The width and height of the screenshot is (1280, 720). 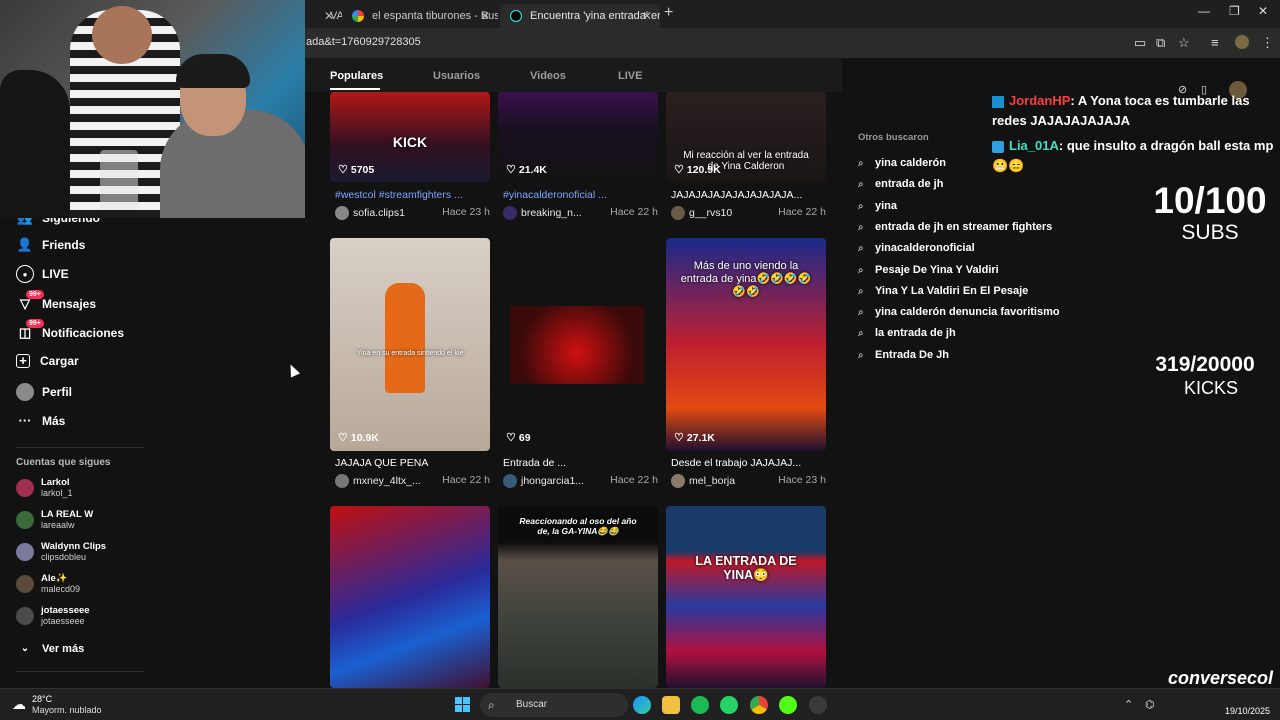 I want to click on video-meta: sofia.clips1 Hace 23 h, so click(x=412, y=213).